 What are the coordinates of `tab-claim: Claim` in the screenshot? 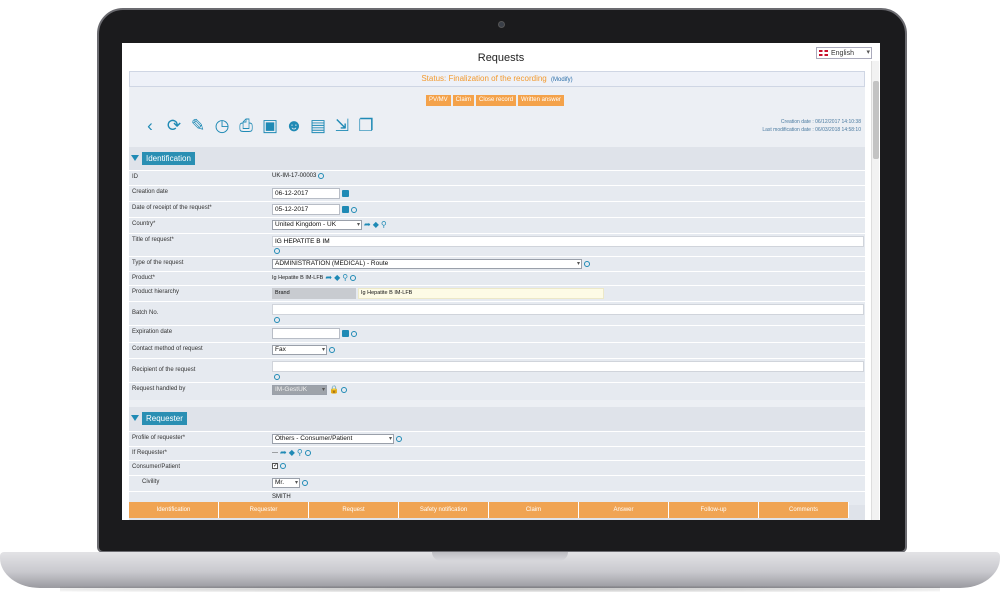 It's located at (534, 510).